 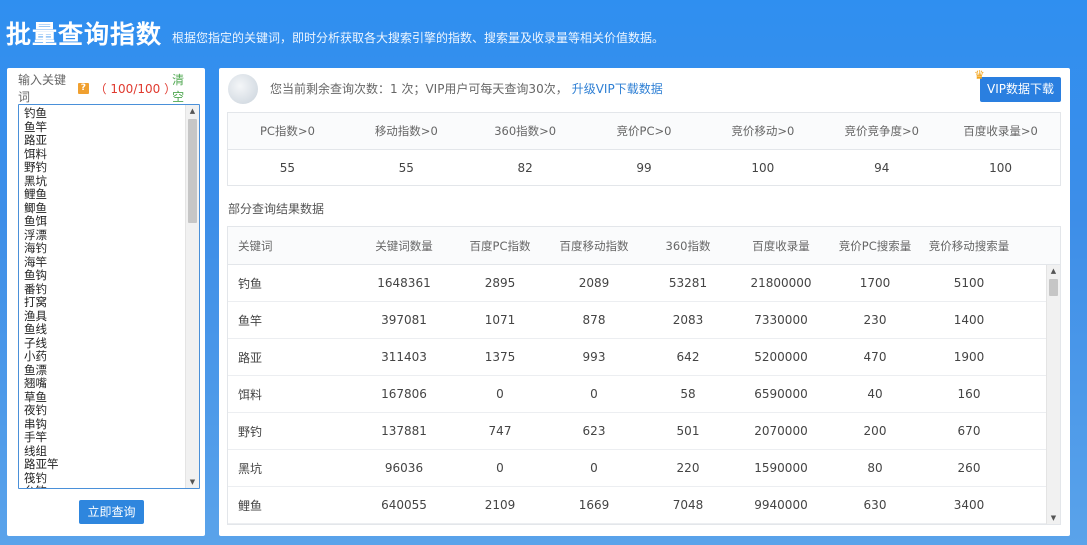 I want to click on table-cell: 642, so click(x=688, y=357).